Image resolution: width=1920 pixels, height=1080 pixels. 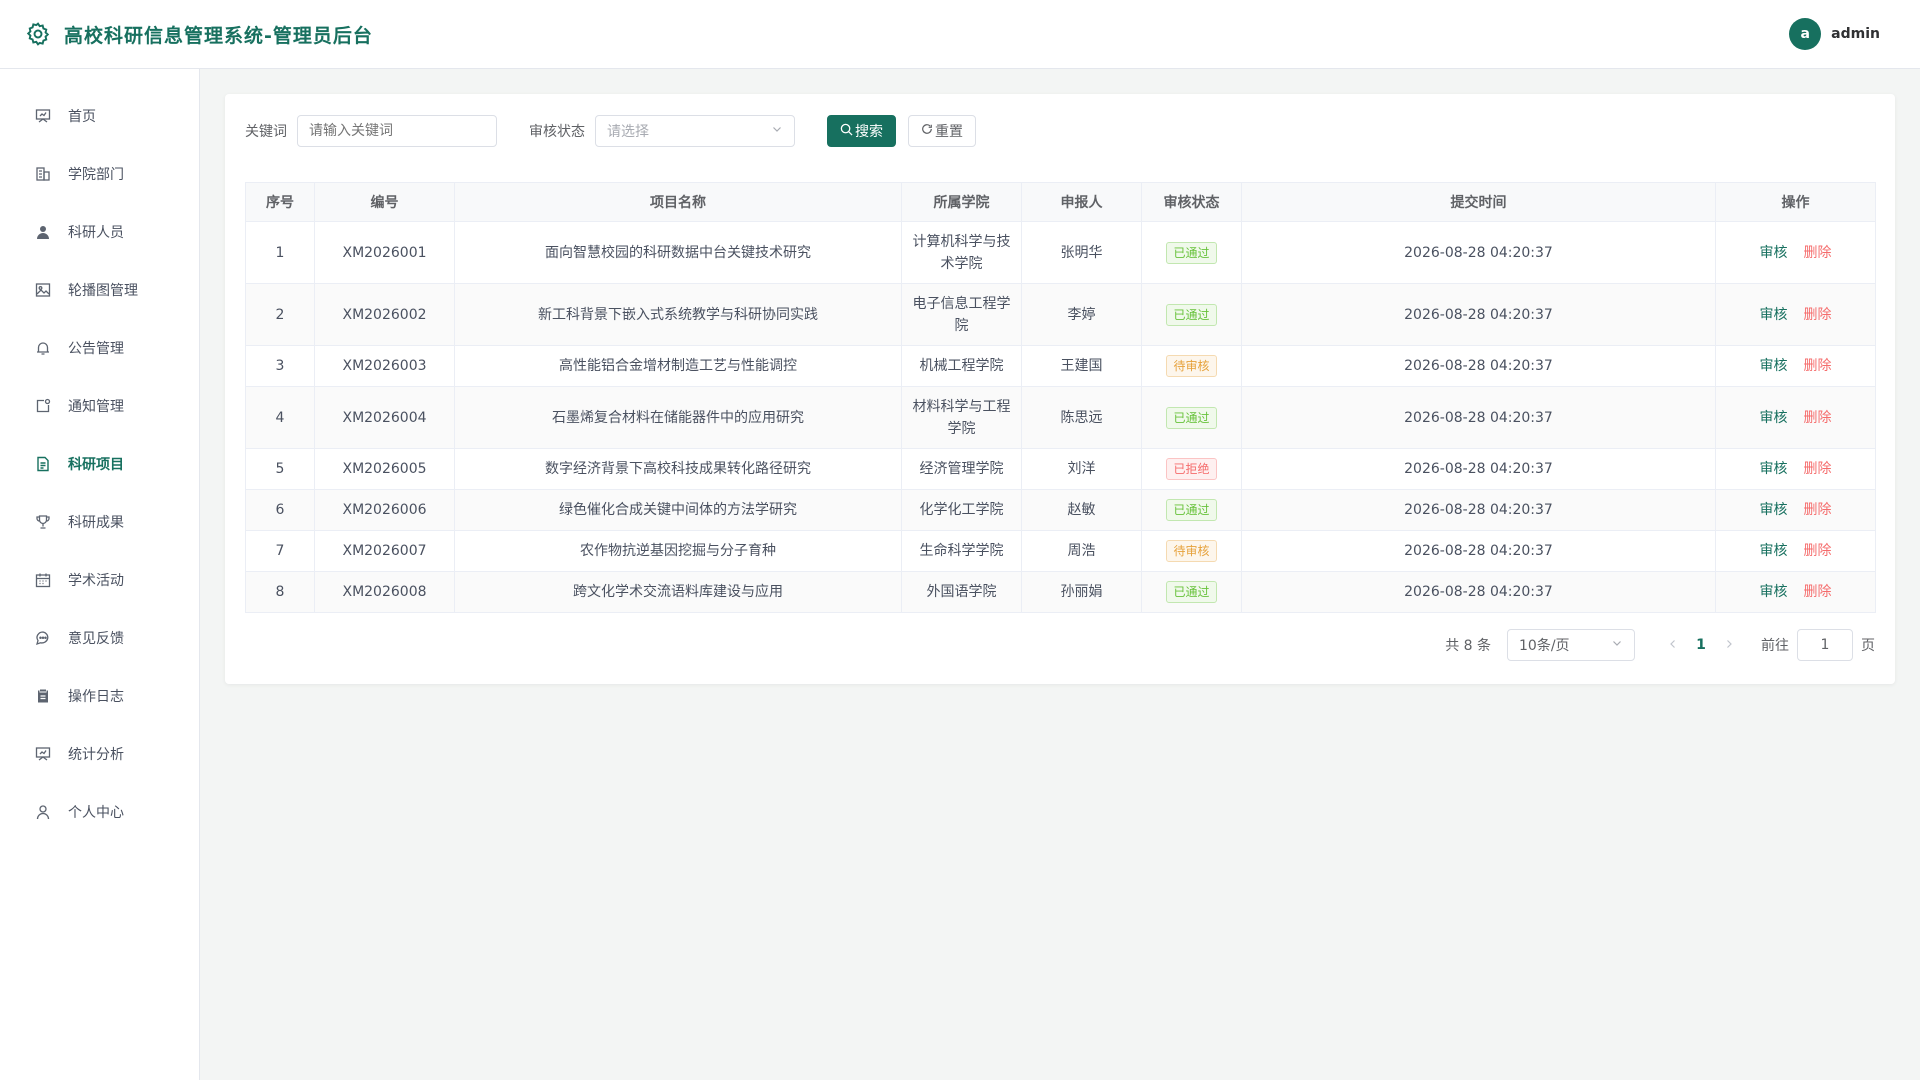 What do you see at coordinates (1478, 202) in the screenshot?
I see `column-header: 提交时间` at bounding box center [1478, 202].